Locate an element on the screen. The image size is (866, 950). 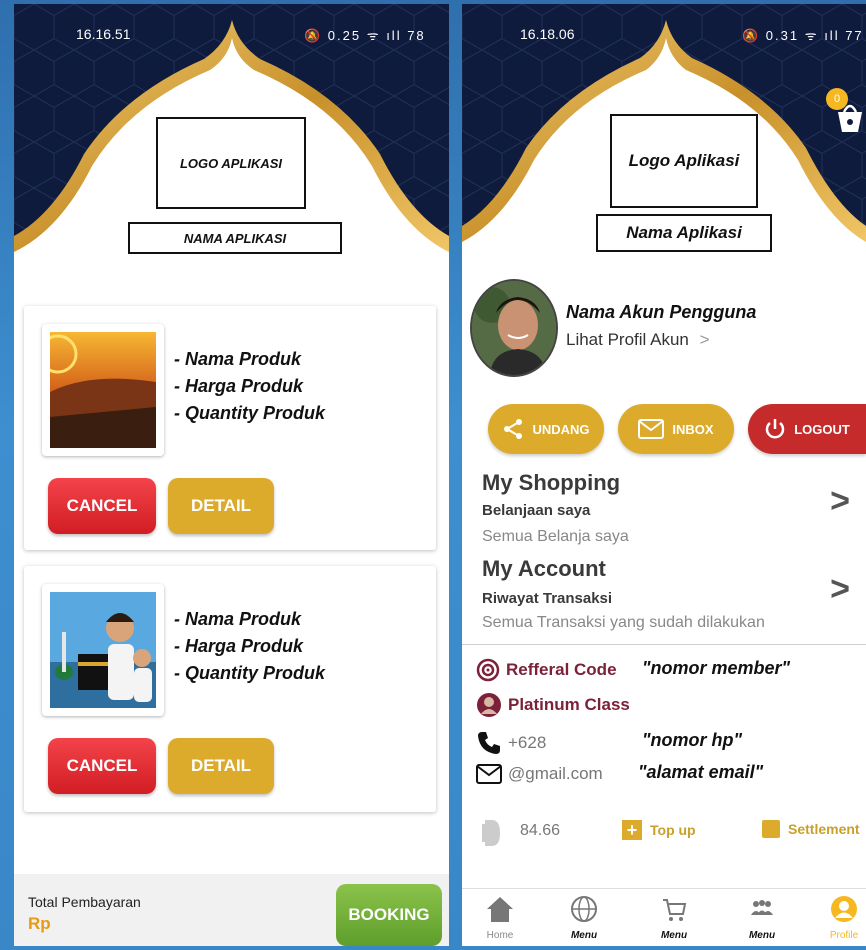
logo-placeholder: LOGO APLIKASI is located at coordinates (231, 163).